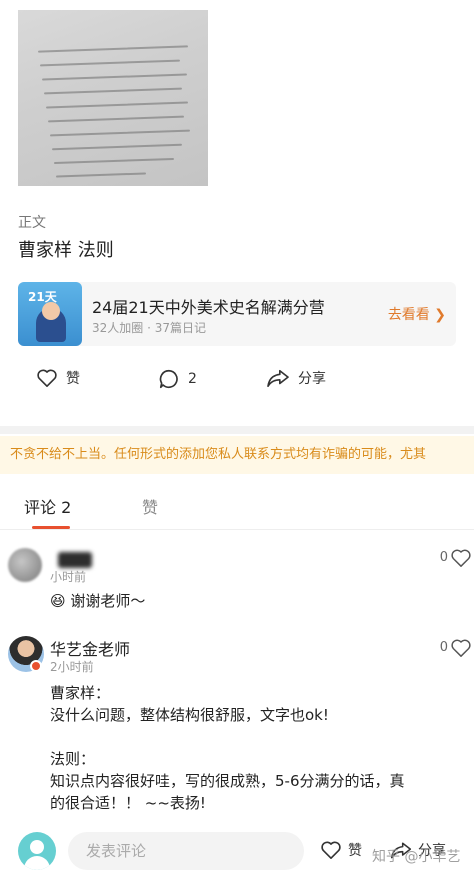 The width and height of the screenshot is (474, 883). Describe the element at coordinates (68, 577) in the screenshot. I see `comment-time: 小时前` at that location.